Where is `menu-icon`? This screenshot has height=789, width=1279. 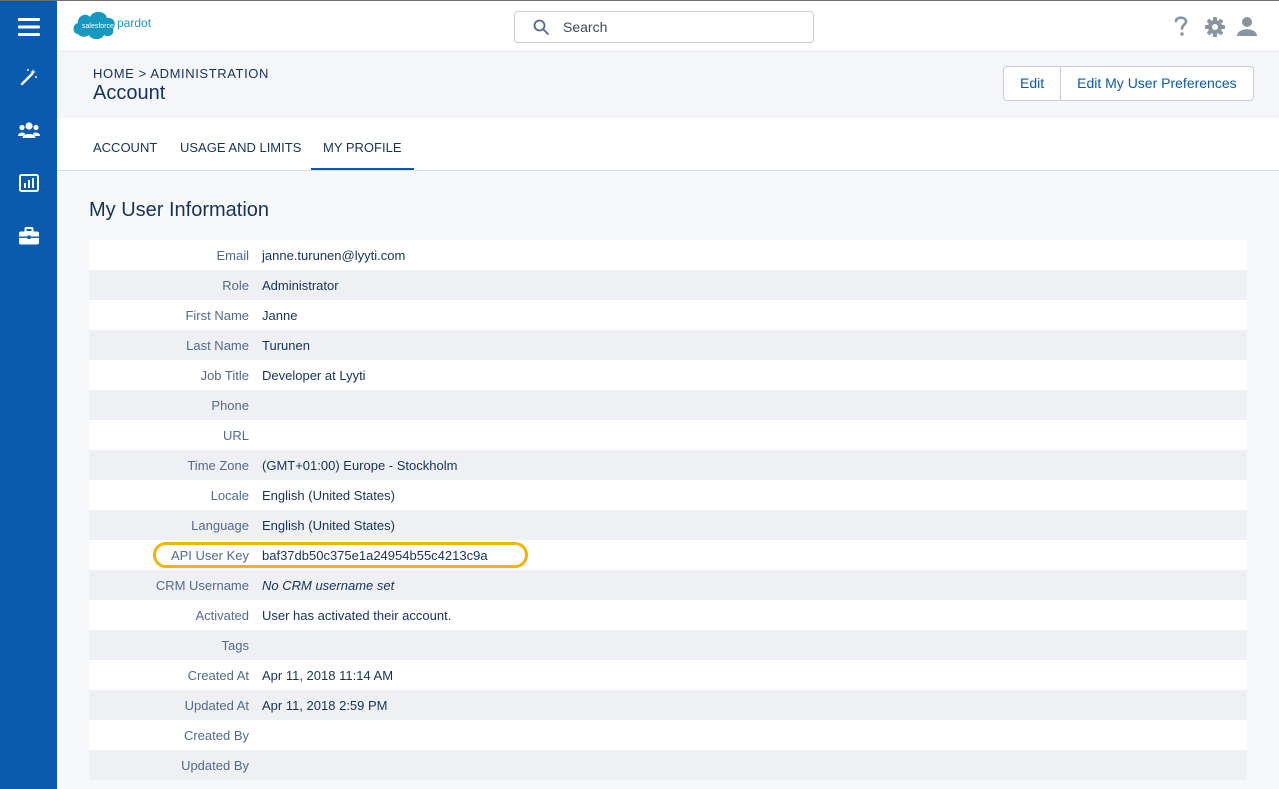
menu-icon is located at coordinates (28, 27).